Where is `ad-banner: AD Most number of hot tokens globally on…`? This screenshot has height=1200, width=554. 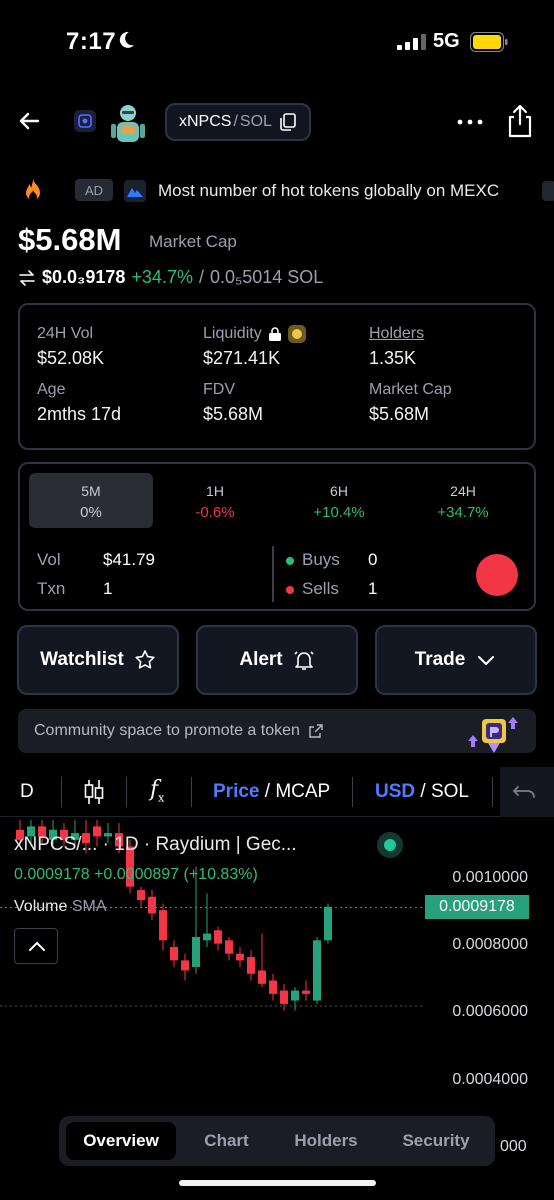
ad-banner: AD Most number of hot tokens globally on… is located at coordinates (277, 191).